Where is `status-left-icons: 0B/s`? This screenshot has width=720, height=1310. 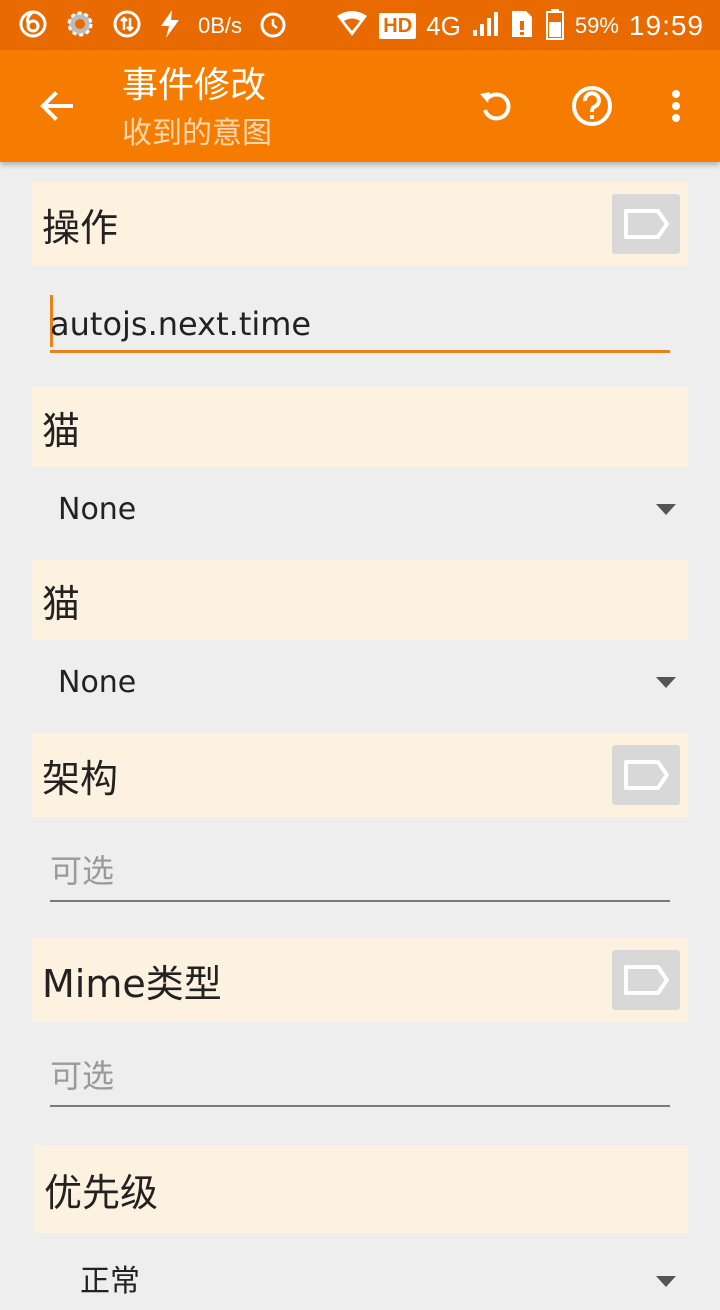
status-left-icons: 0B/s is located at coordinates (153, 26).